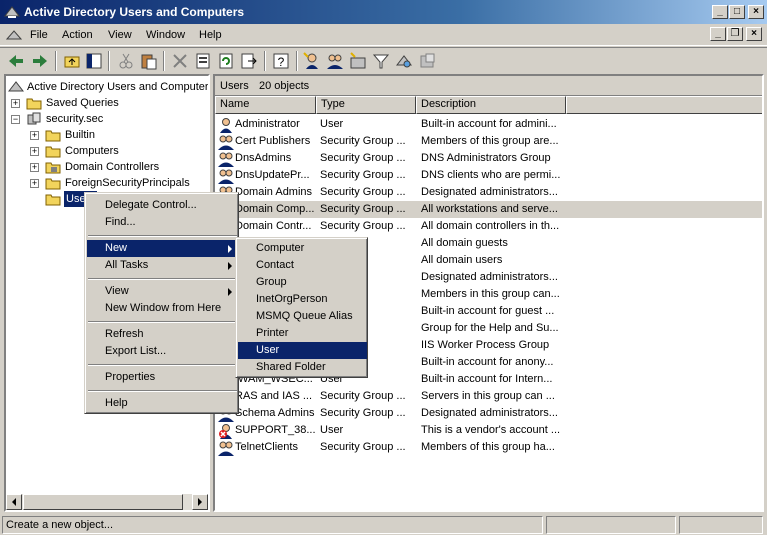 The width and height of the screenshot is (767, 535). What do you see at coordinates (203, 61) in the screenshot?
I see `properties-icon` at bounding box center [203, 61].